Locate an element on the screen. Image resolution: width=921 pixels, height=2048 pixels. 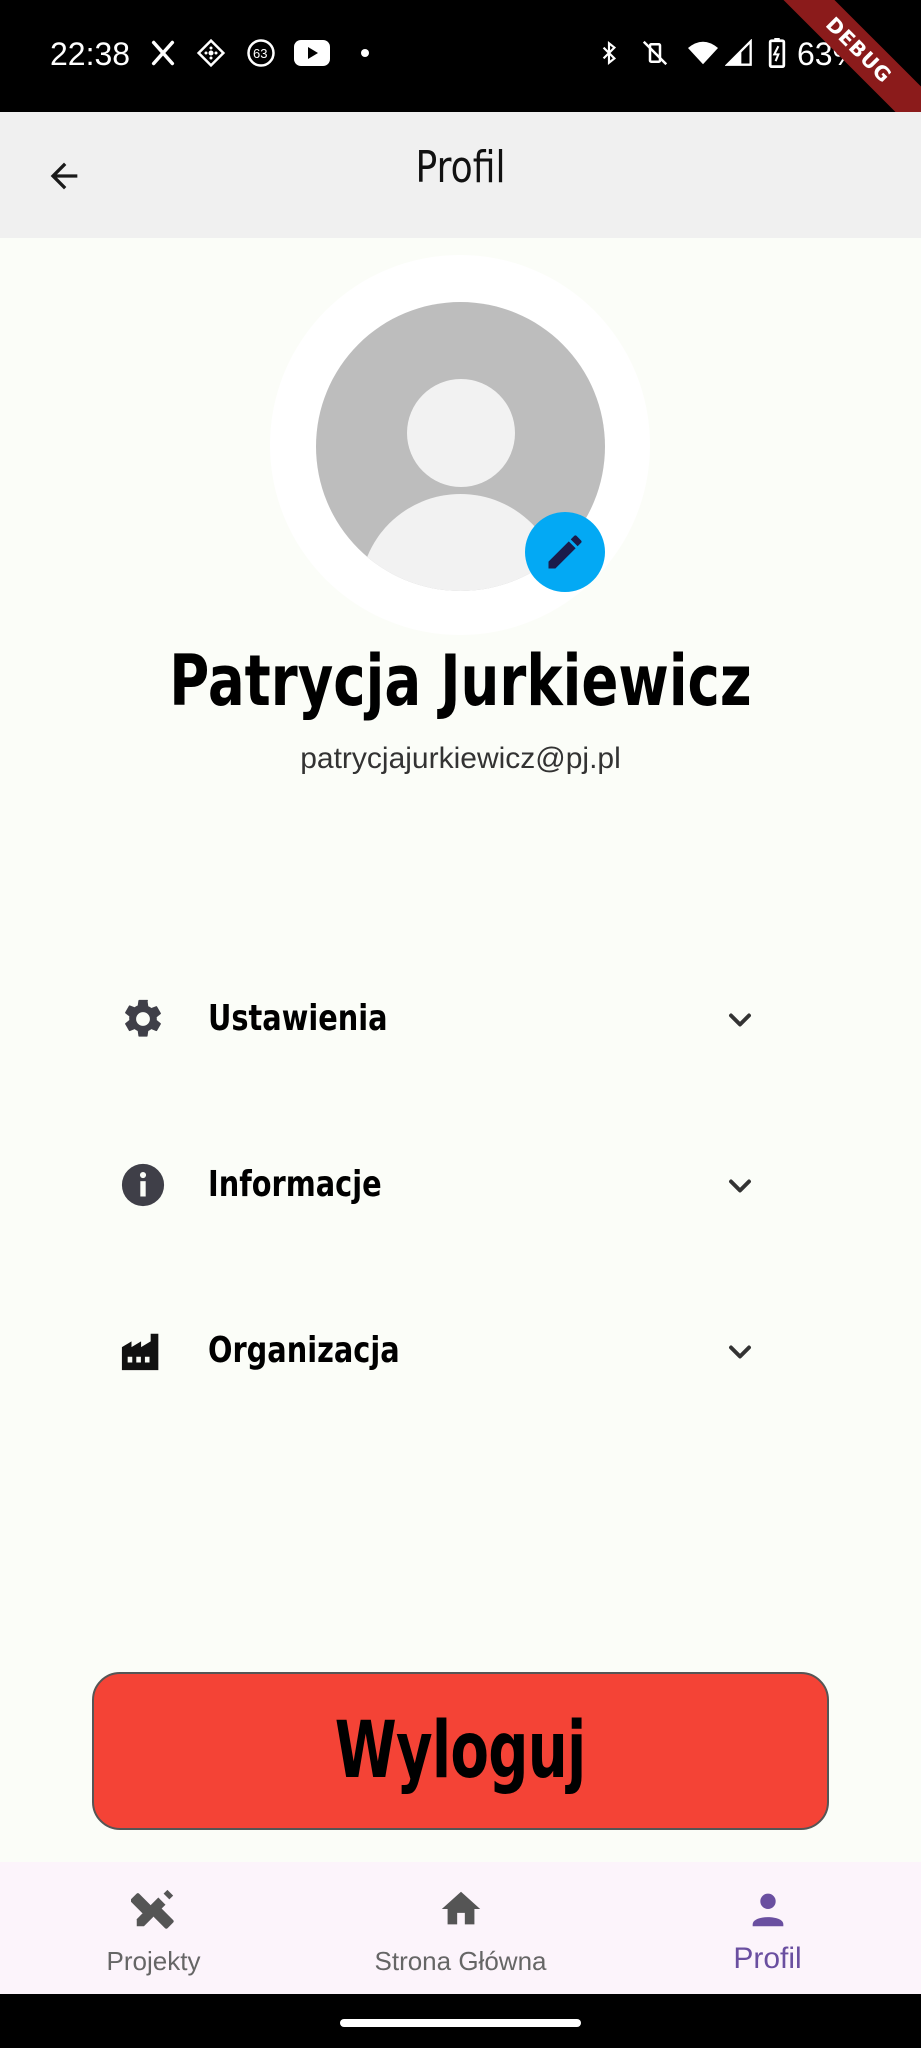
gear-icon is located at coordinates (143, 1019).